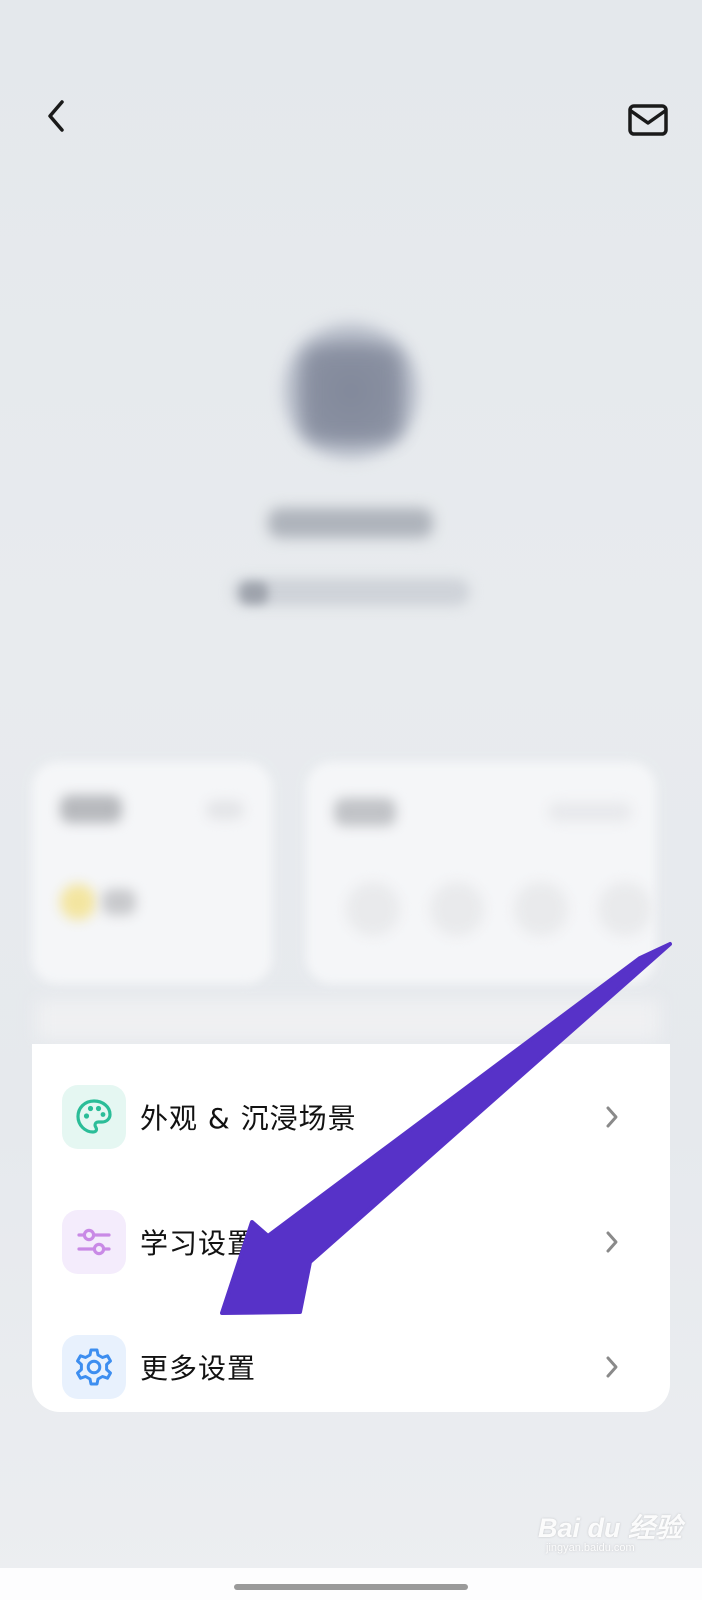 The width and height of the screenshot is (702, 1600). I want to click on envelope-icon, so click(648, 120).